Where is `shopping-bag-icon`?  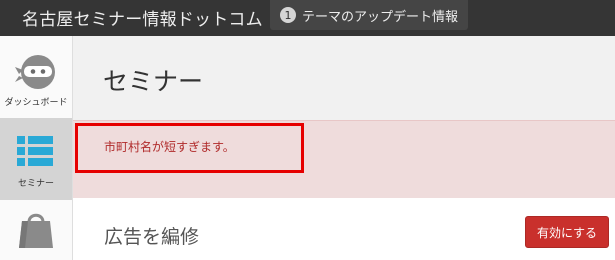 shopping-bag-icon is located at coordinates (36, 230).